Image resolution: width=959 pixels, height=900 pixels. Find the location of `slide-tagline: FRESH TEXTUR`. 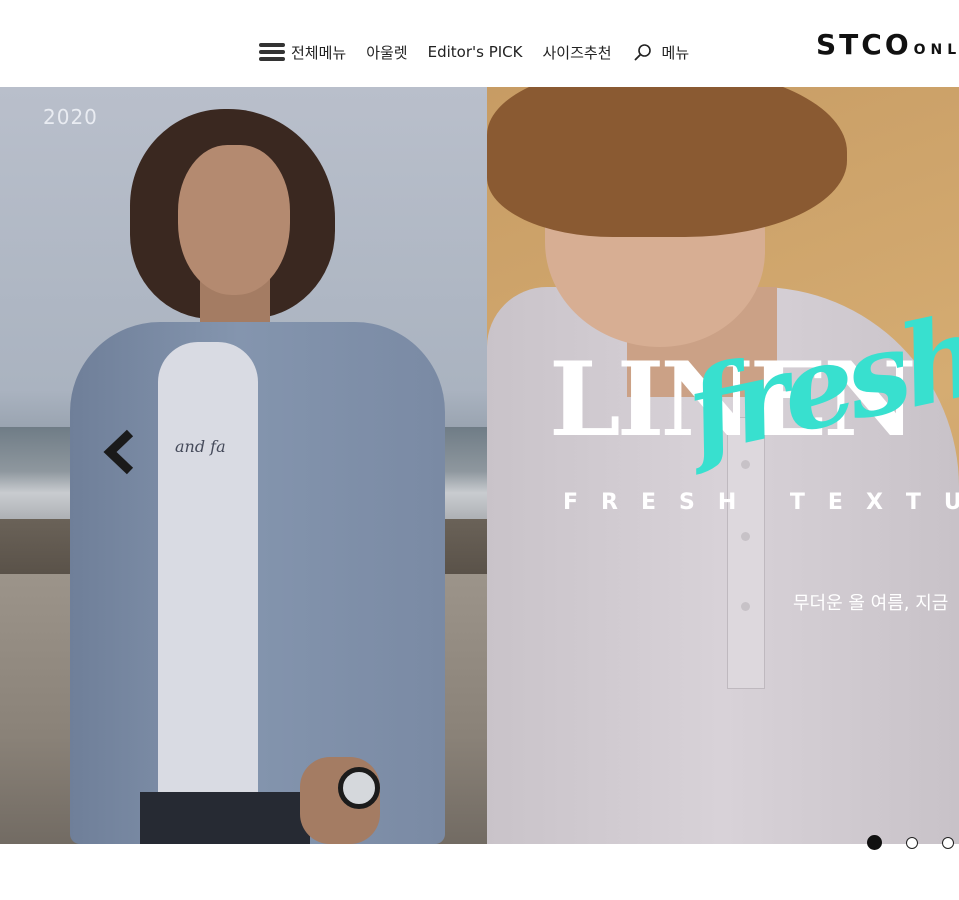

slide-tagline: FRESH TEXTUR is located at coordinates (761, 502).